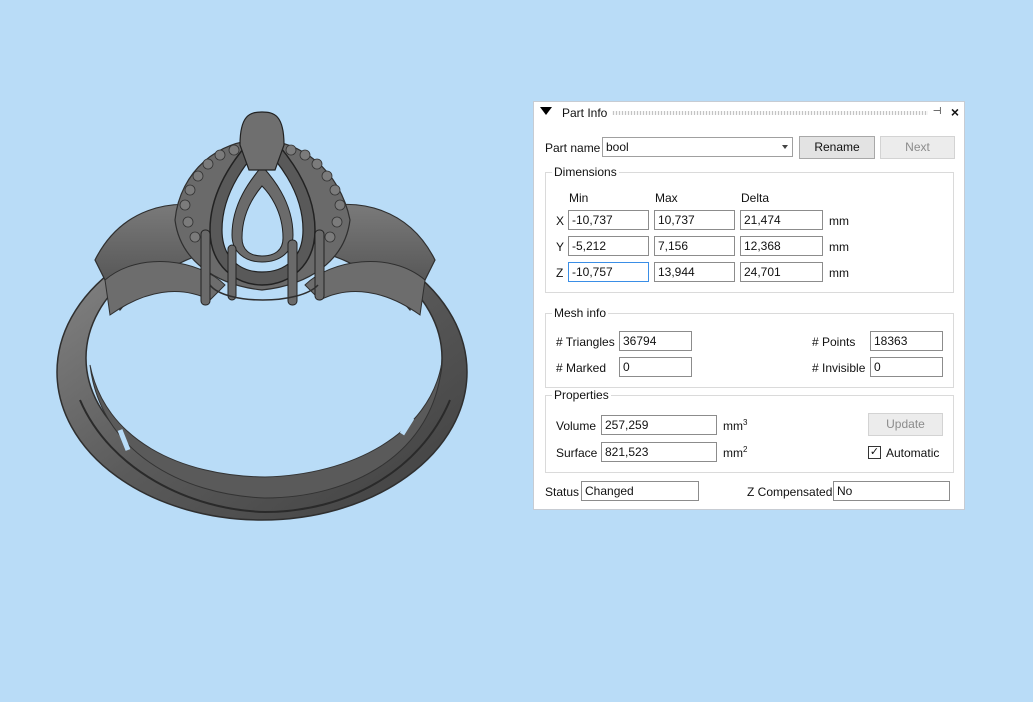 The width and height of the screenshot is (1033, 702). What do you see at coordinates (576, 426) in the screenshot?
I see `volume-label: Volume` at bounding box center [576, 426].